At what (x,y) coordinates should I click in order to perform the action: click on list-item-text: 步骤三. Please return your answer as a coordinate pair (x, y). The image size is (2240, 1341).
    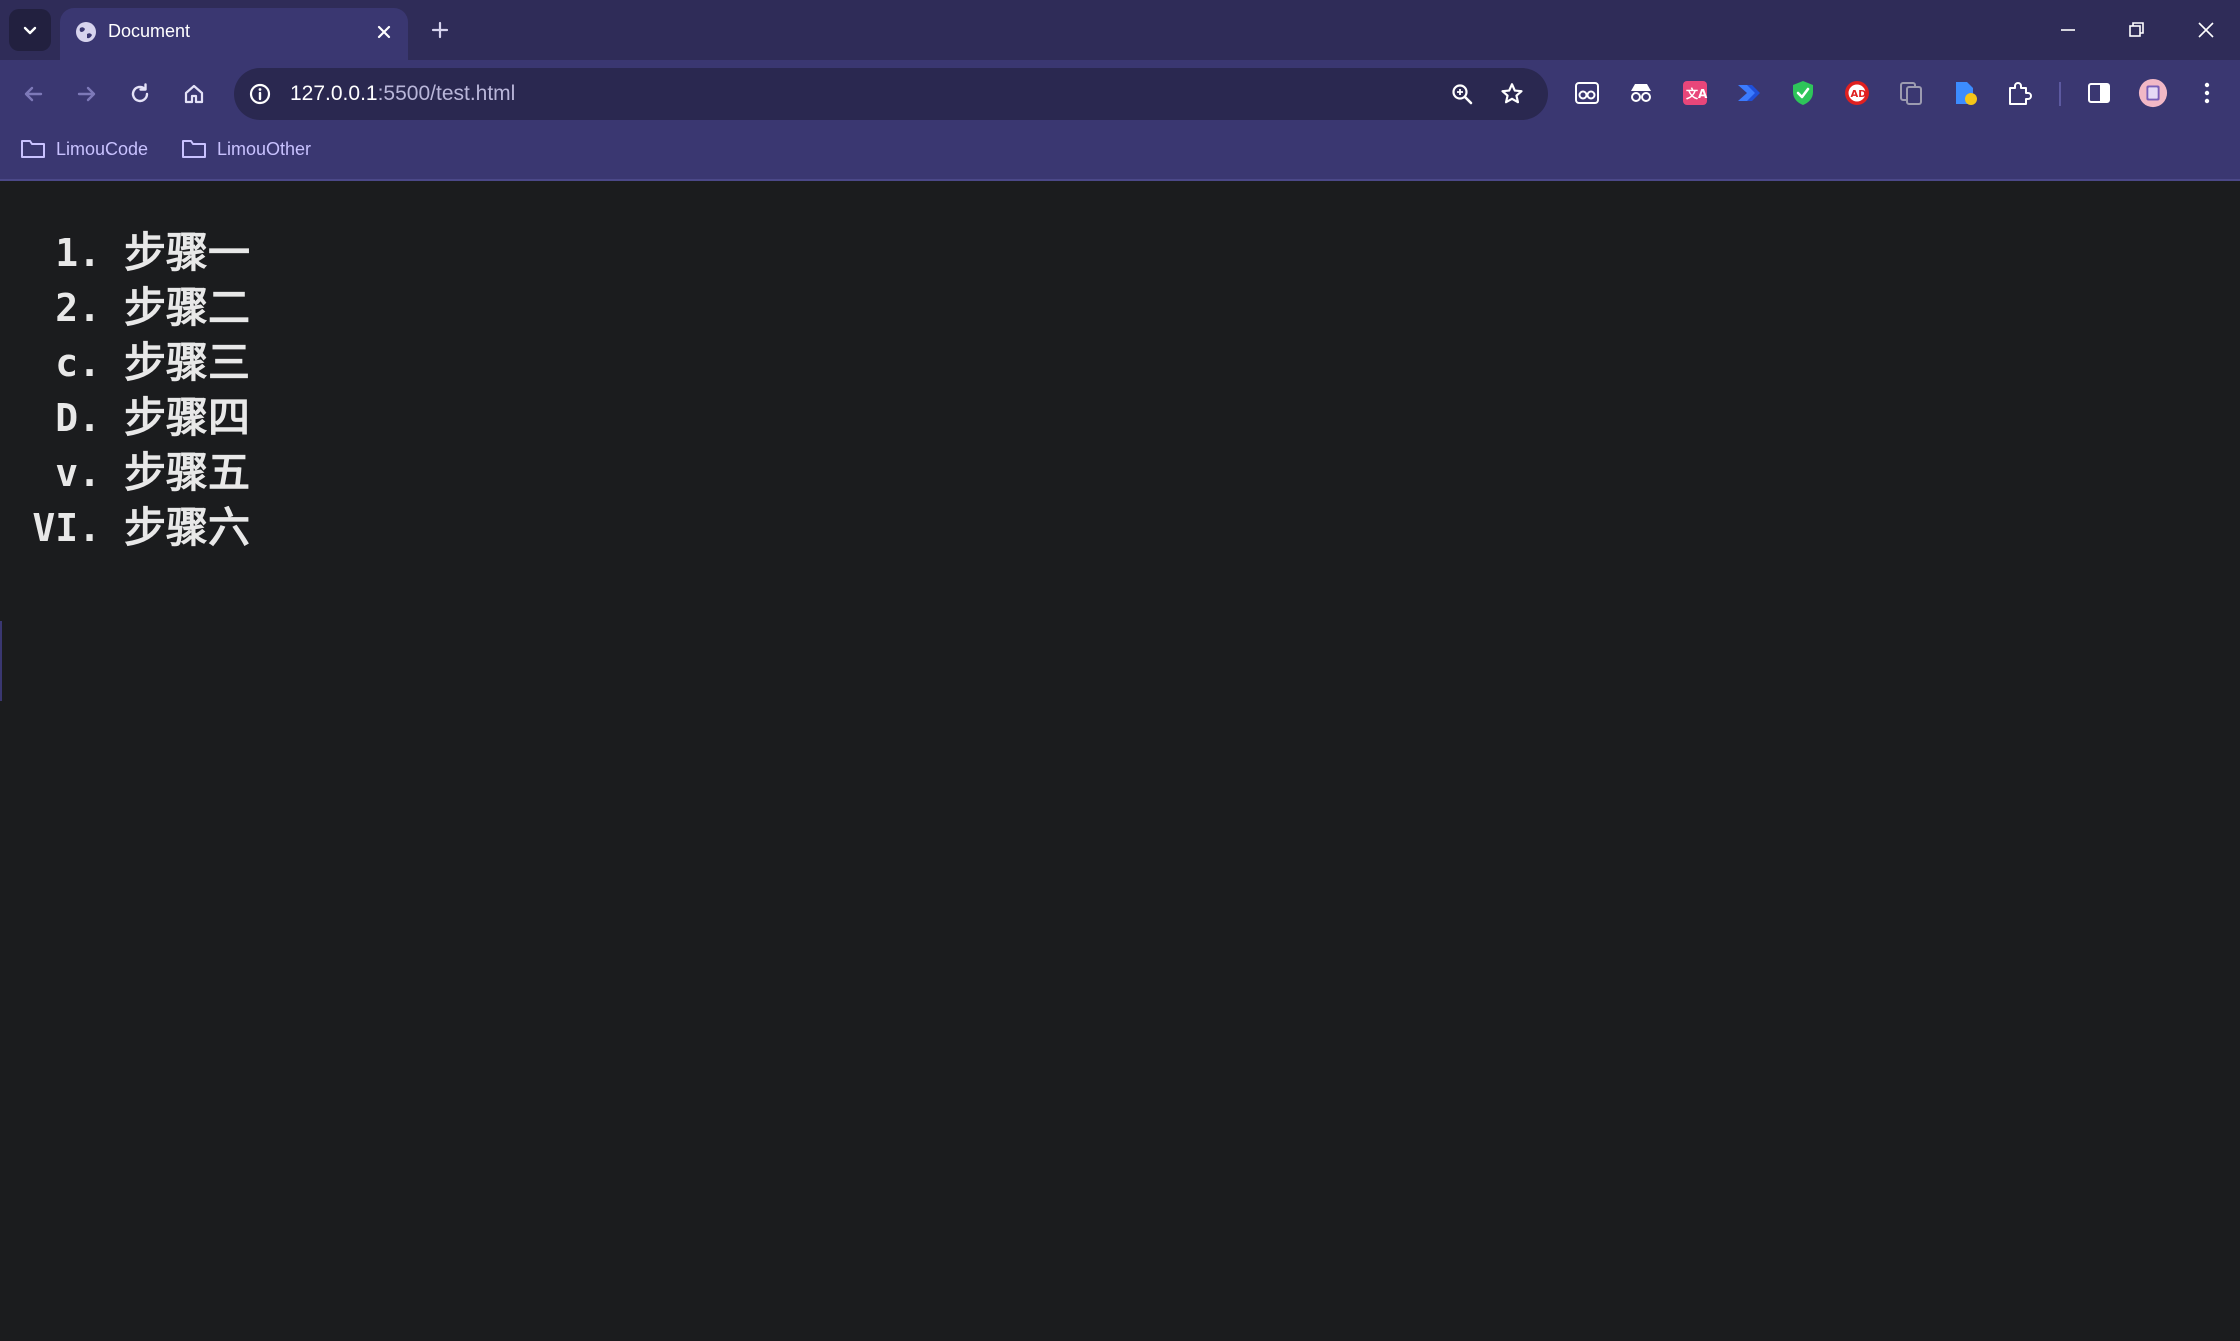
    Looking at the image, I should click on (187, 362).